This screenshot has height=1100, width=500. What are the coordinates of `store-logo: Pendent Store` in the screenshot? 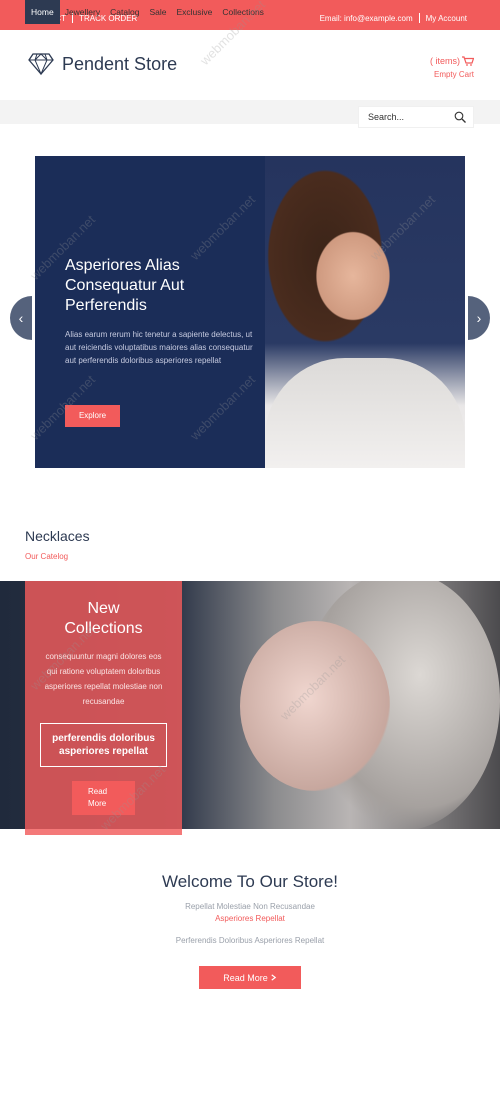 It's located at (102, 64).